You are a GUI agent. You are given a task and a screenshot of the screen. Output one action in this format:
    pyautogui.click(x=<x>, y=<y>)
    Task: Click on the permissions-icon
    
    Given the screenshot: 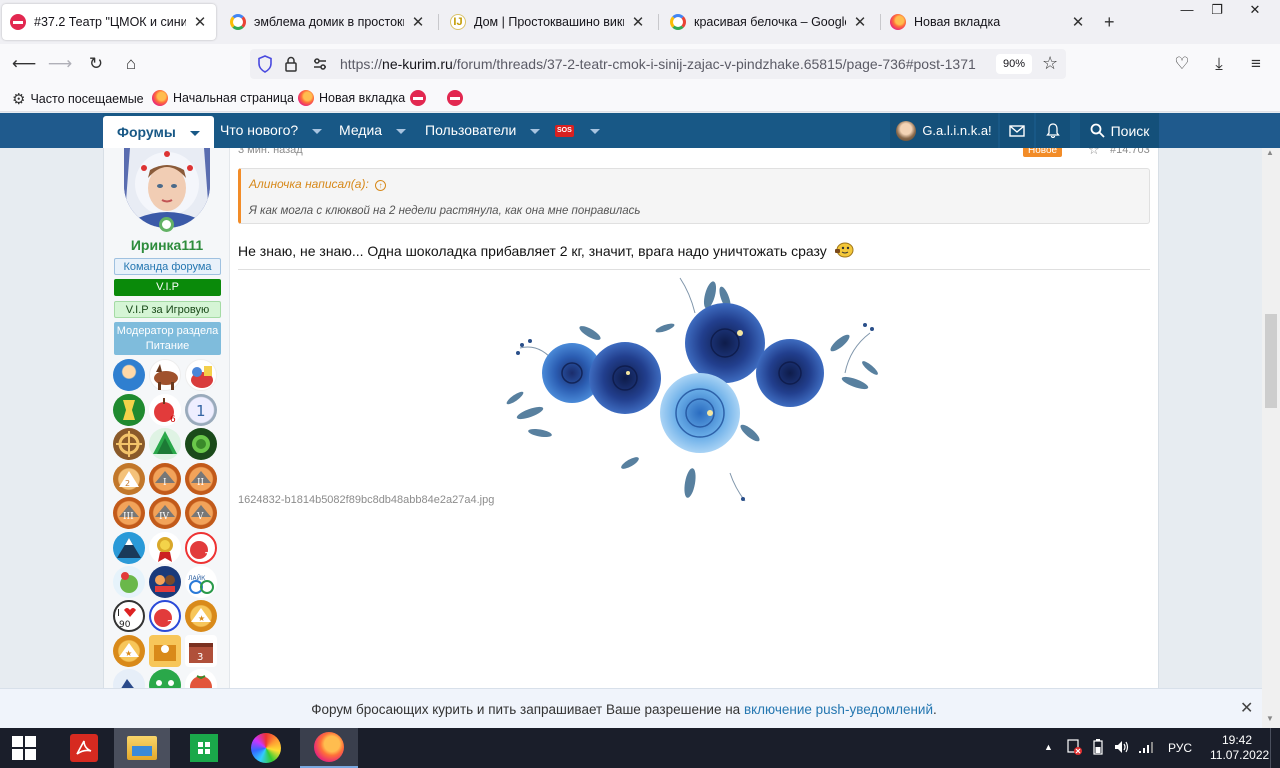 What is the action you would take?
    pyautogui.click(x=320, y=64)
    